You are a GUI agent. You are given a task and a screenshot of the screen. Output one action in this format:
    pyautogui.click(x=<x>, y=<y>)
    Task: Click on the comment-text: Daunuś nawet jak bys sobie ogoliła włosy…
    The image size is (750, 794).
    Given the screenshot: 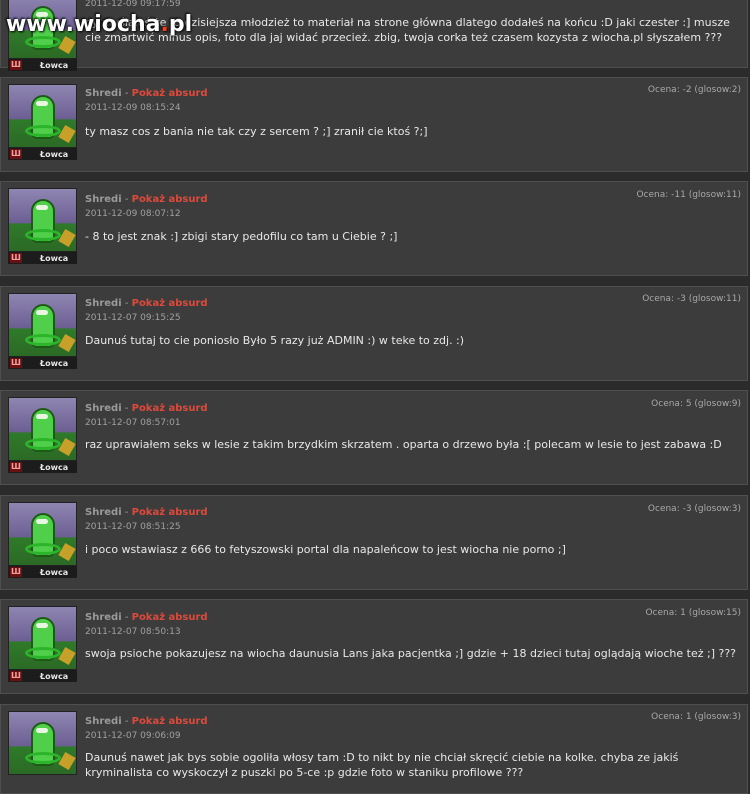 What is the action you would take?
    pyautogui.click(x=382, y=765)
    